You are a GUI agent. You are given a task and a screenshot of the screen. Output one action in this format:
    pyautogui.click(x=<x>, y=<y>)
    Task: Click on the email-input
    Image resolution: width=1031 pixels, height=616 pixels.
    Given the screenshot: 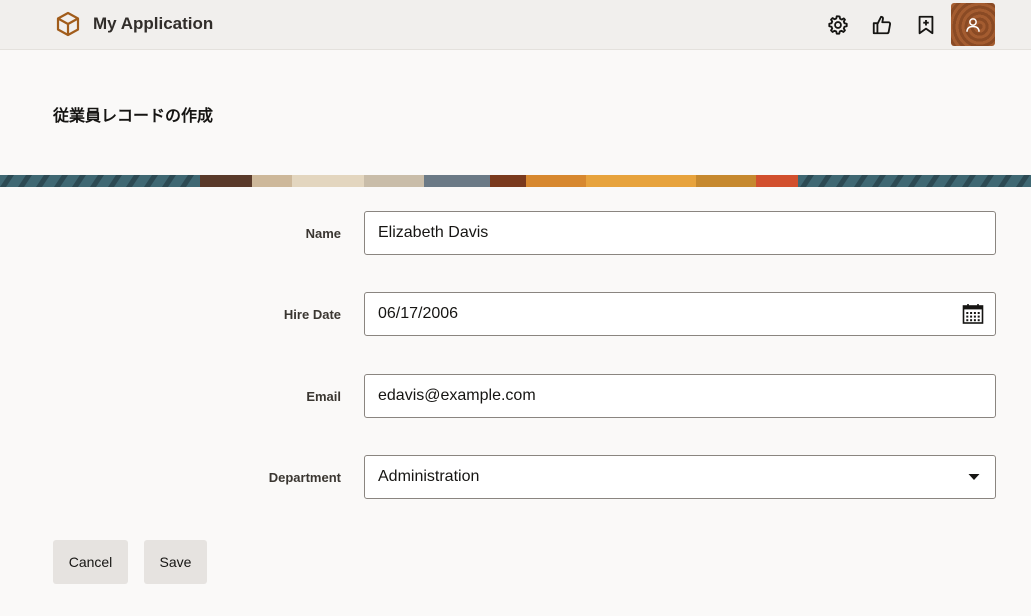 What is the action you would take?
    pyautogui.click(x=680, y=396)
    